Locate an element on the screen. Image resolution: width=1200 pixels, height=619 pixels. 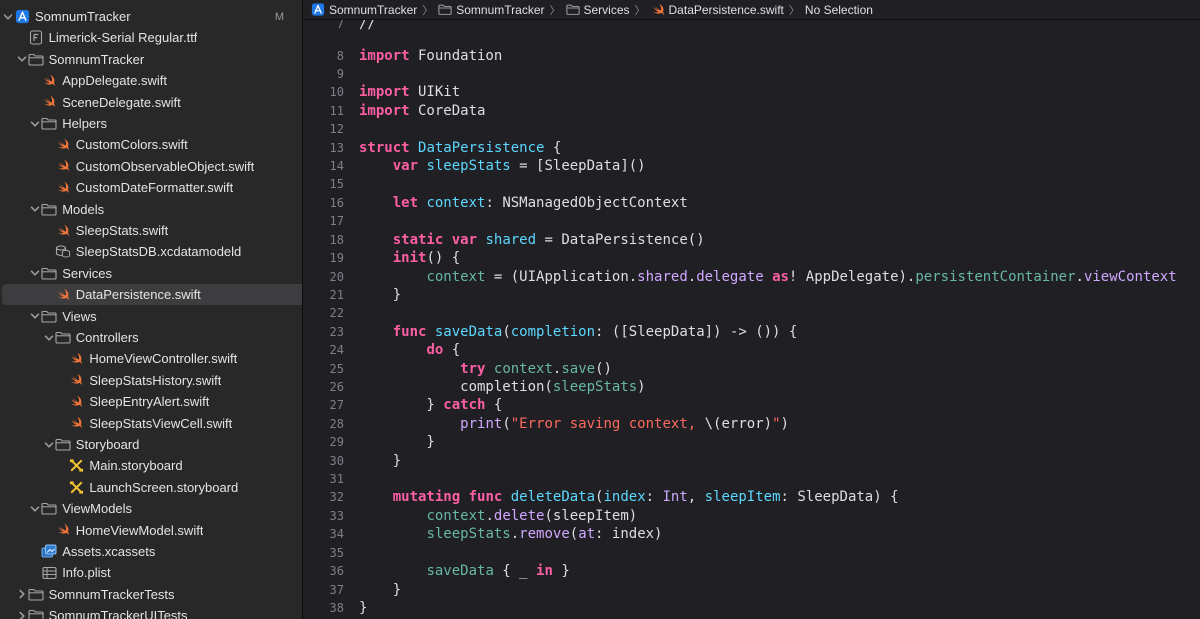
code-line: 17 is located at coordinates (331, 221).